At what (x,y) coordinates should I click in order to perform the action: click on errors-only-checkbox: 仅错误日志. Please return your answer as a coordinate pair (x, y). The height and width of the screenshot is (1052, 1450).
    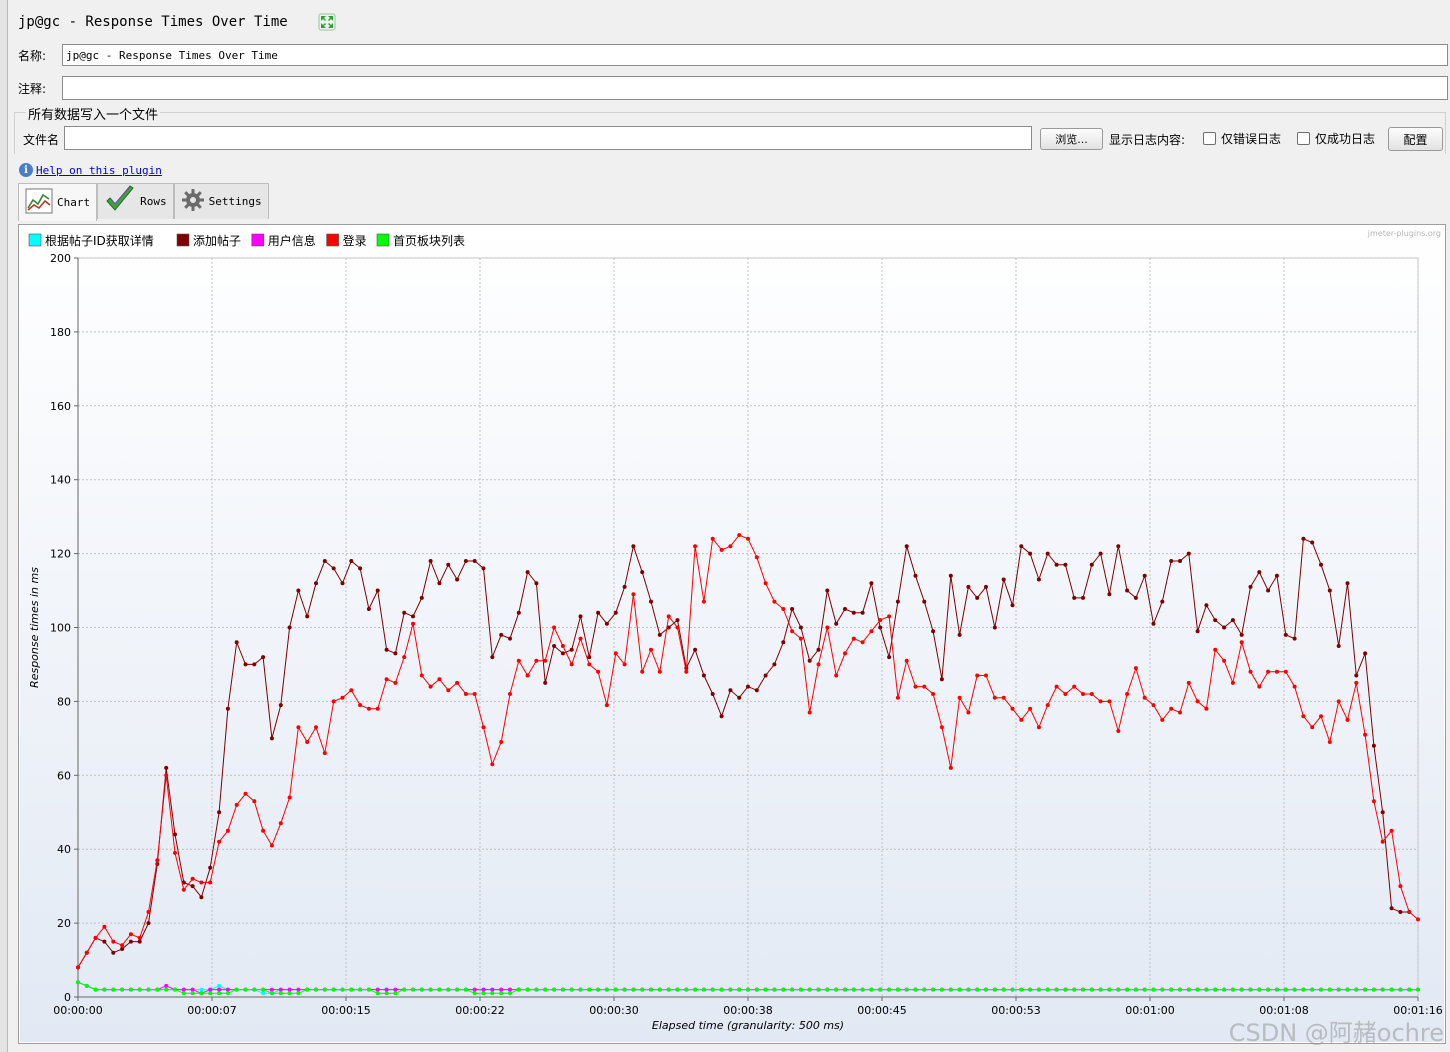
    Looking at the image, I should click on (1242, 138).